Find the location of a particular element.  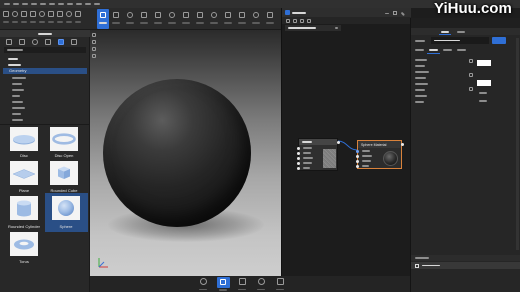

panel-tab-icon-active is located at coordinates (61, 42).